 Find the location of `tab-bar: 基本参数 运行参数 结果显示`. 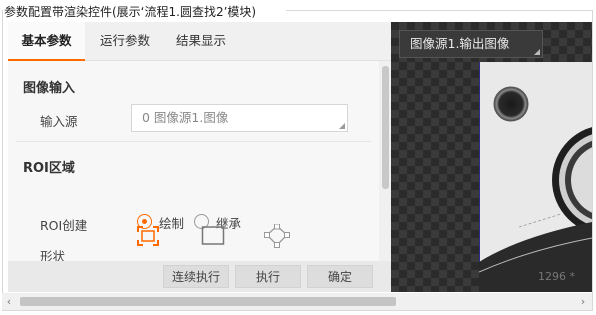

tab-bar: 基本参数 运行参数 结果显示 is located at coordinates (199, 41).